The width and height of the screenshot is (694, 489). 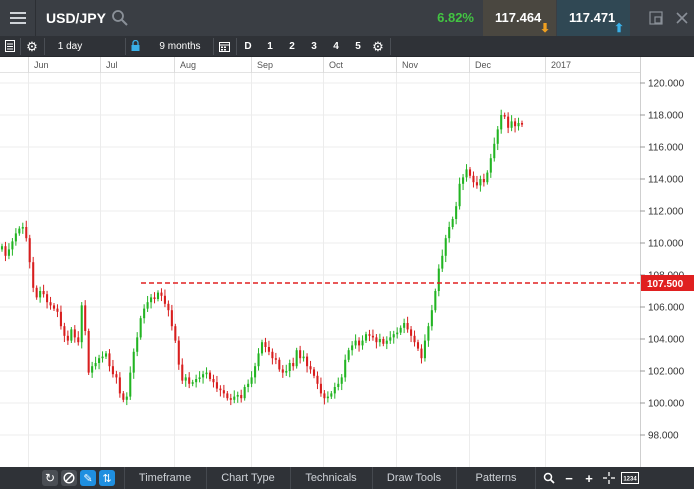 I want to click on zoom-out-button: −, so click(x=569, y=478).